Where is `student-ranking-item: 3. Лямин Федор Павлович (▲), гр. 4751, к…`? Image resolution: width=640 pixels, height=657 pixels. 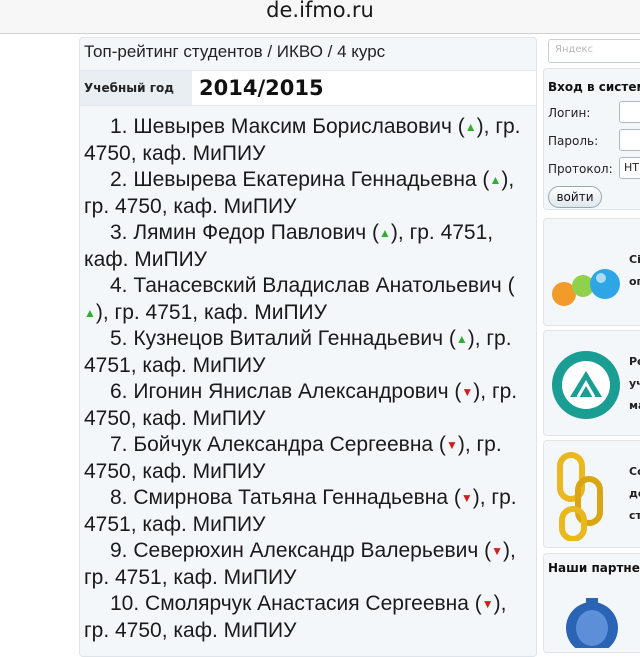
student-ranking-item: 3. Лямин Федор Павлович (▲), гр. 4751, к… is located at coordinates (308, 246).